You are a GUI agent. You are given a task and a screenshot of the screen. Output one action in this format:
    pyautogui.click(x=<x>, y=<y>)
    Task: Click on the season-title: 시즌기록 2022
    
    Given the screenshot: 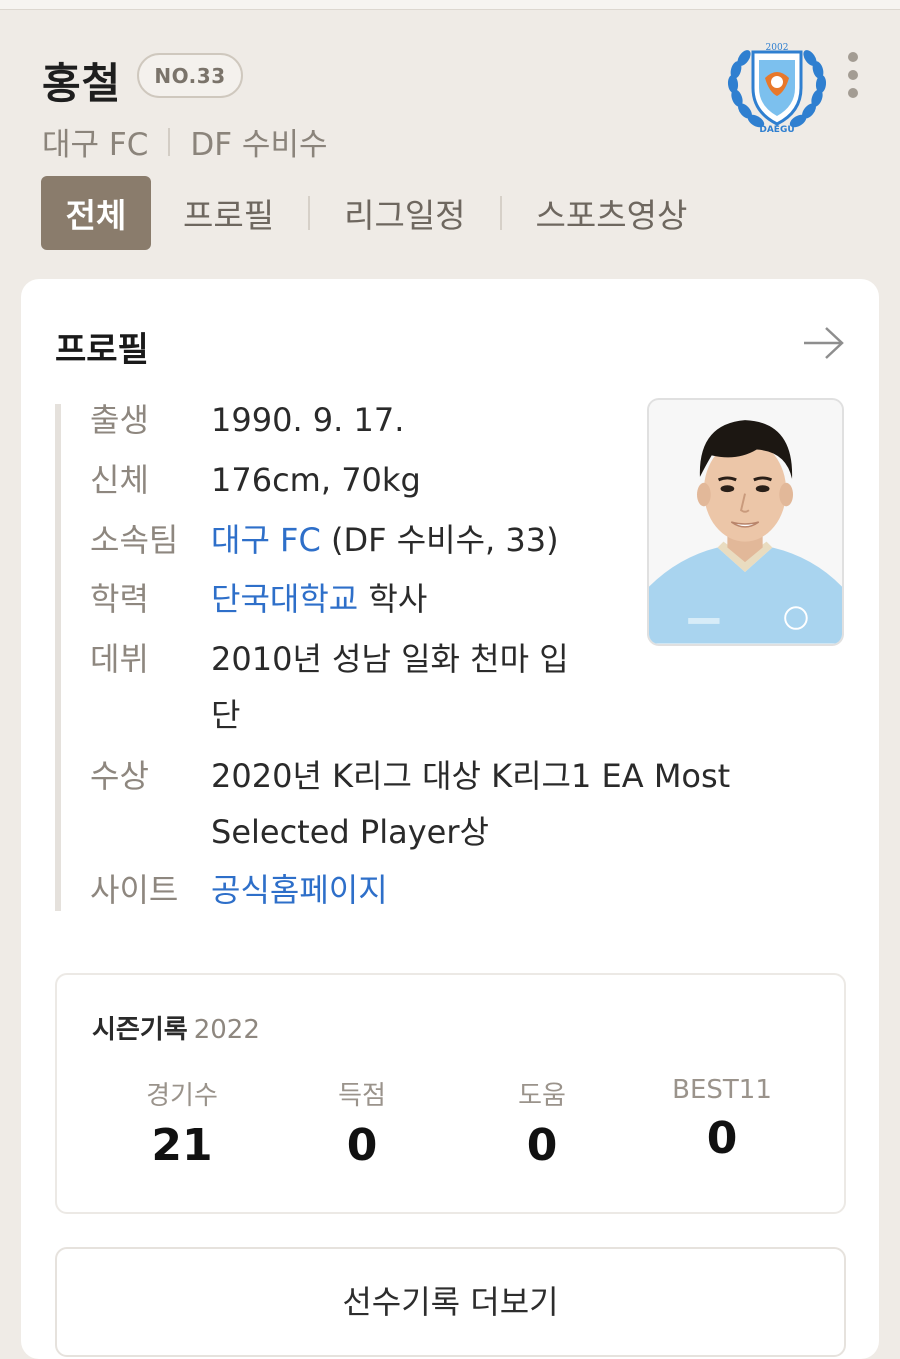 What is the action you would take?
    pyautogui.click(x=176, y=1027)
    